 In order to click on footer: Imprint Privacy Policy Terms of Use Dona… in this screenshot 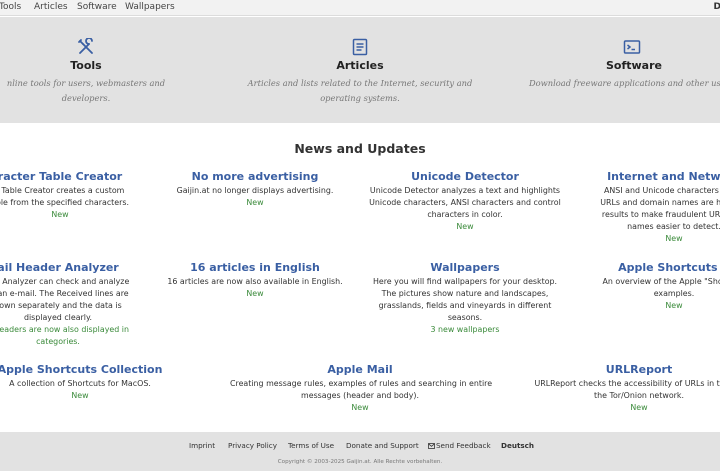, I will do `click(360, 451)`.